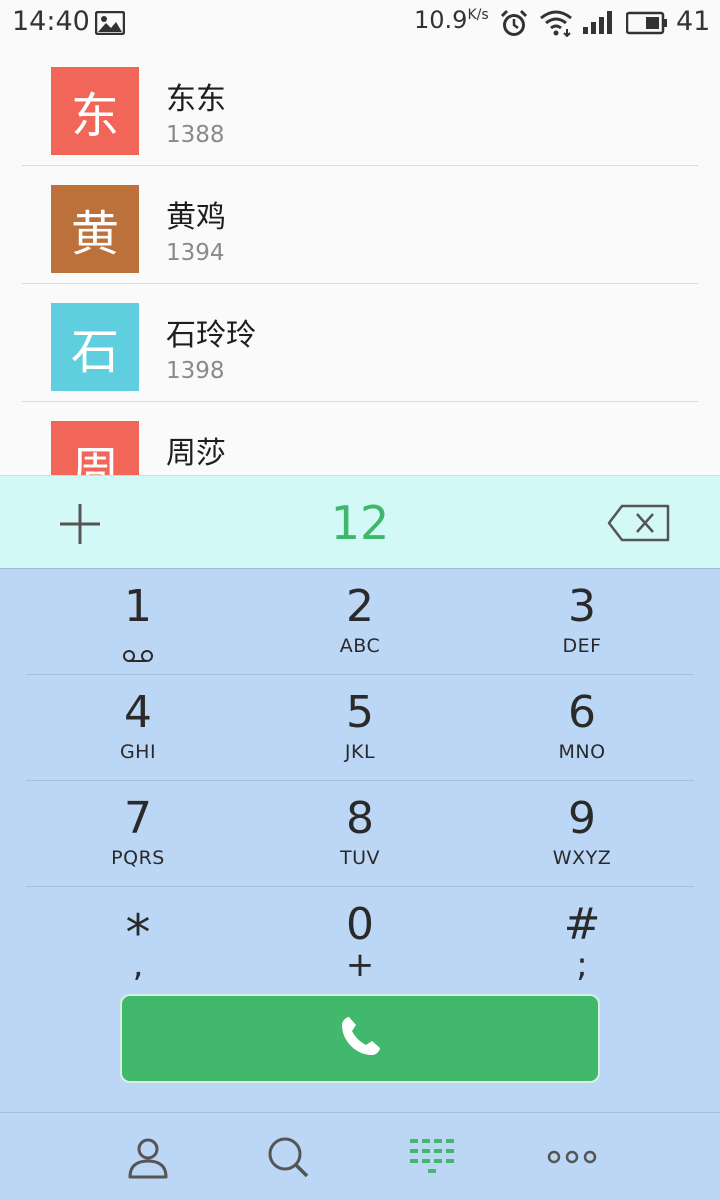 Image resolution: width=720 pixels, height=1200 pixels. I want to click on contact-item: 周 周莎, so click(360, 438).